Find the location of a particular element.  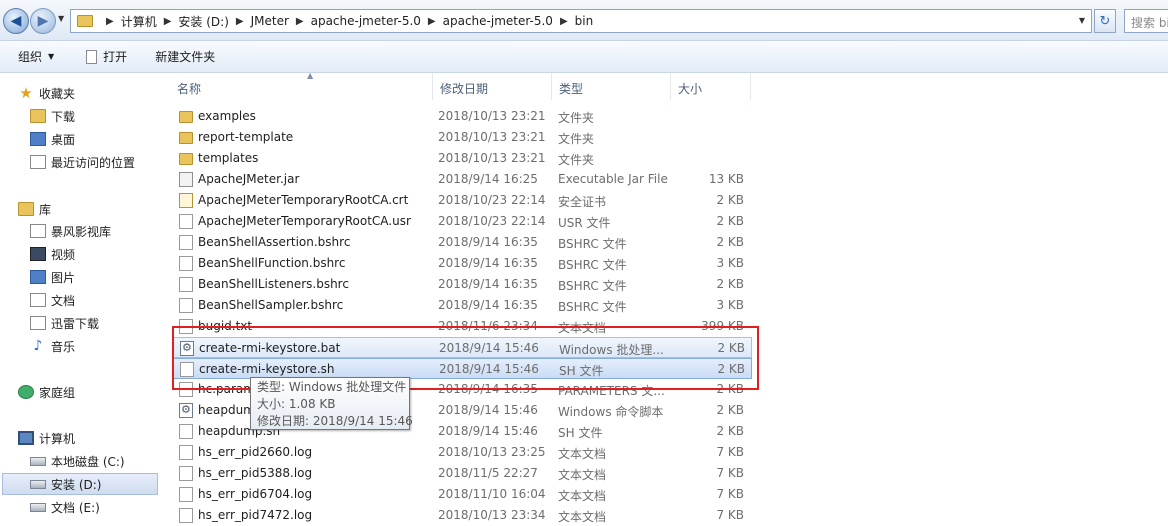

nav-drive-e: 文档 (E:) is located at coordinates (94, 507).